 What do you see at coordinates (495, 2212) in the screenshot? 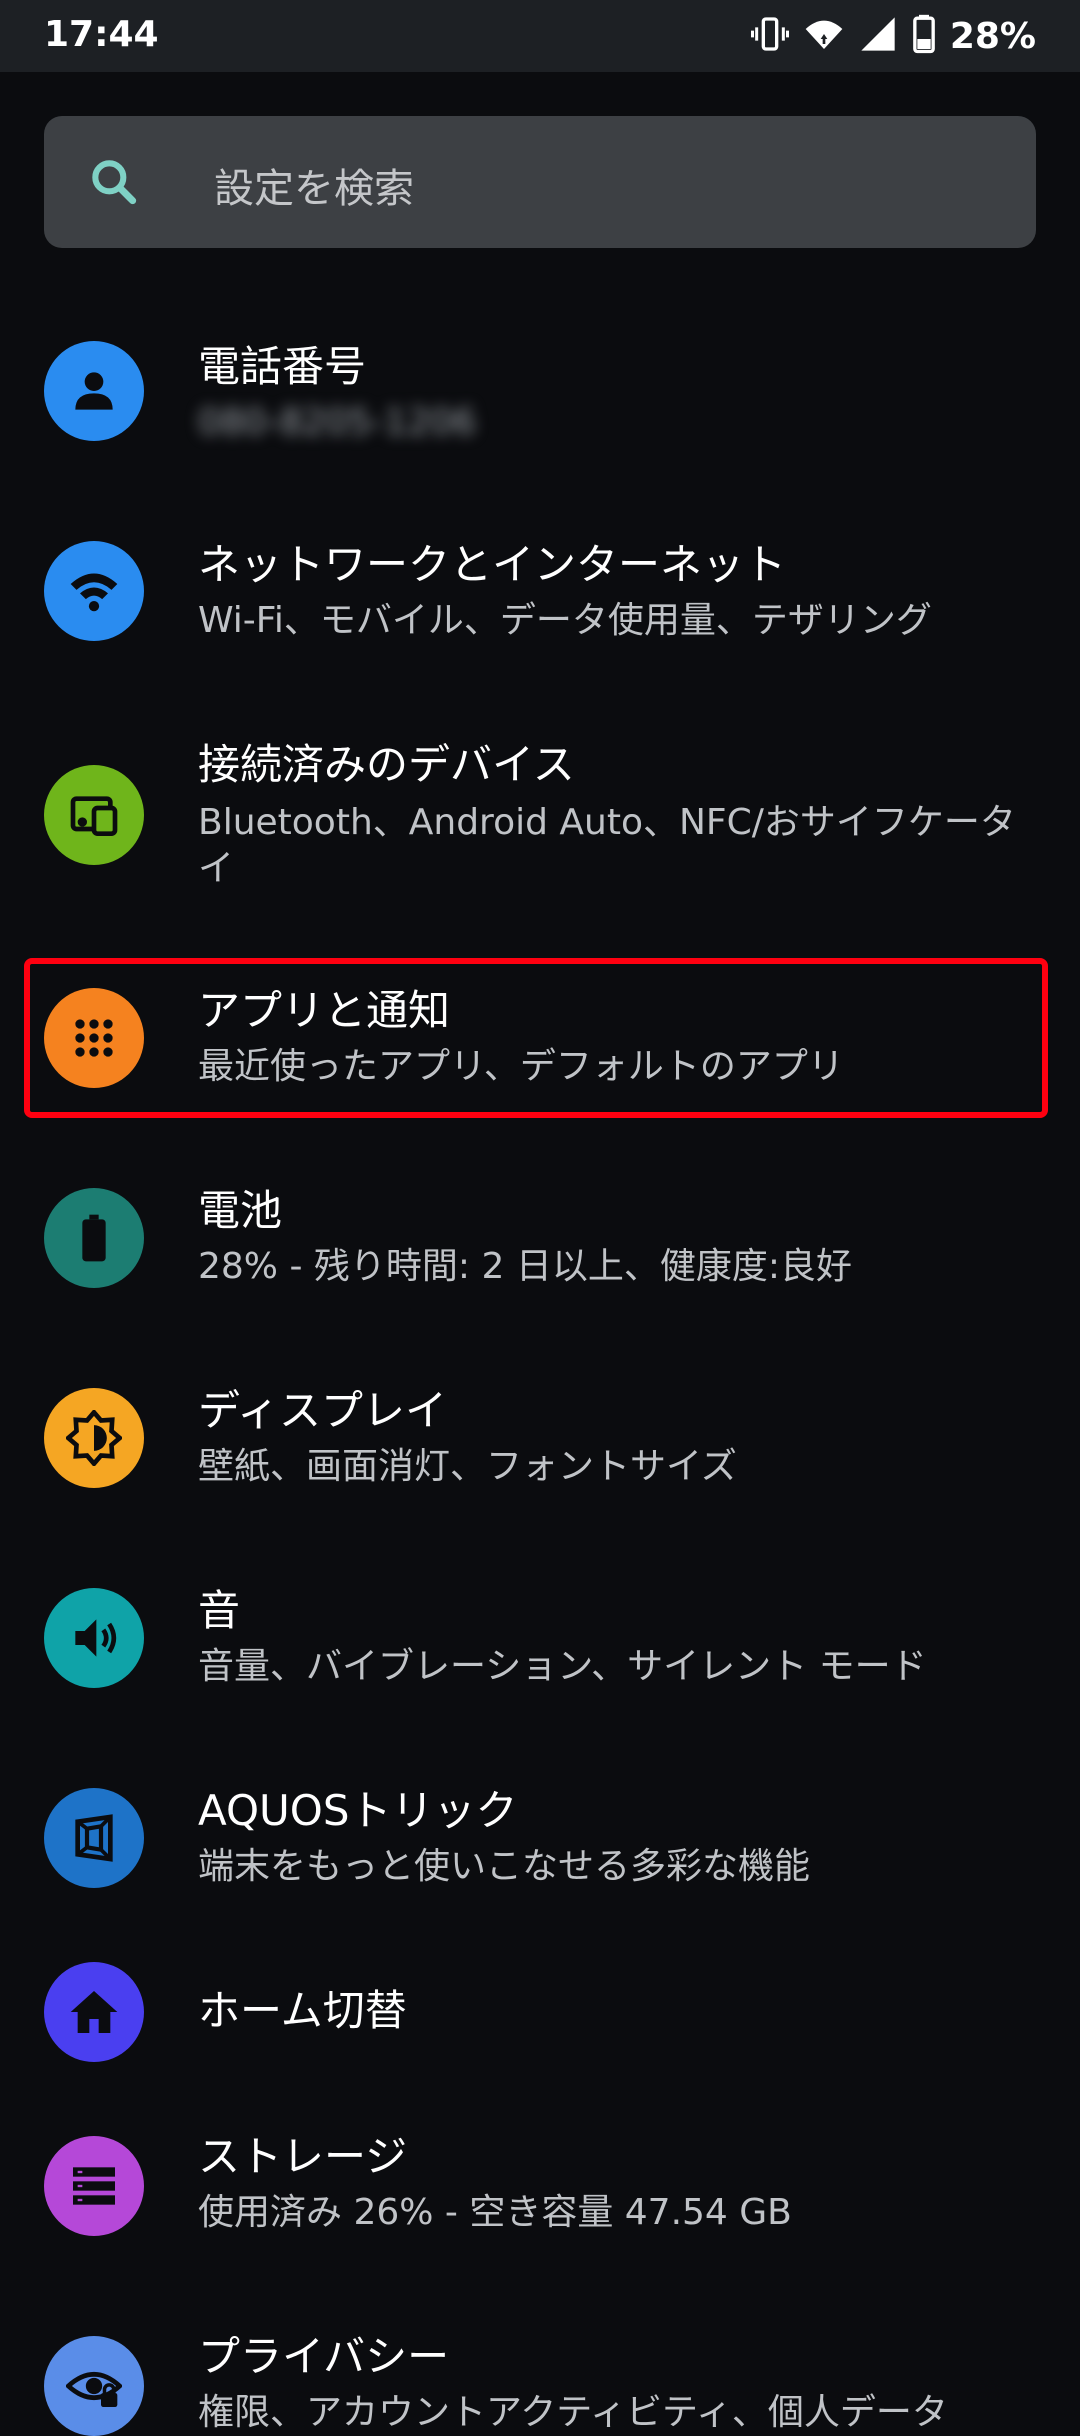
I see `setting-subtitle: 使用済み 26% - 空き容量 47.54 GB` at bounding box center [495, 2212].